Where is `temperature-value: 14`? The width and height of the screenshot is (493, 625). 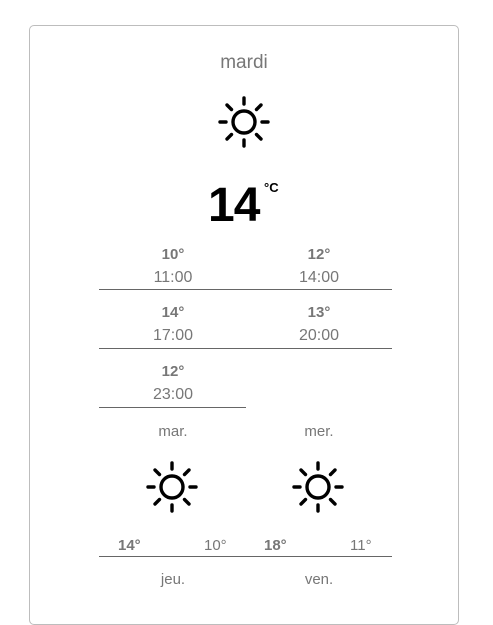 temperature-value: 14 is located at coordinates (234, 205).